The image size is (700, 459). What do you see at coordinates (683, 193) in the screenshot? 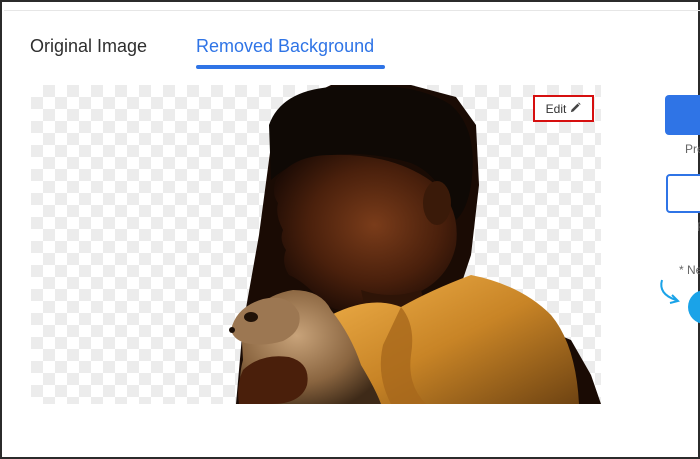
I see `side-outline-button` at bounding box center [683, 193].